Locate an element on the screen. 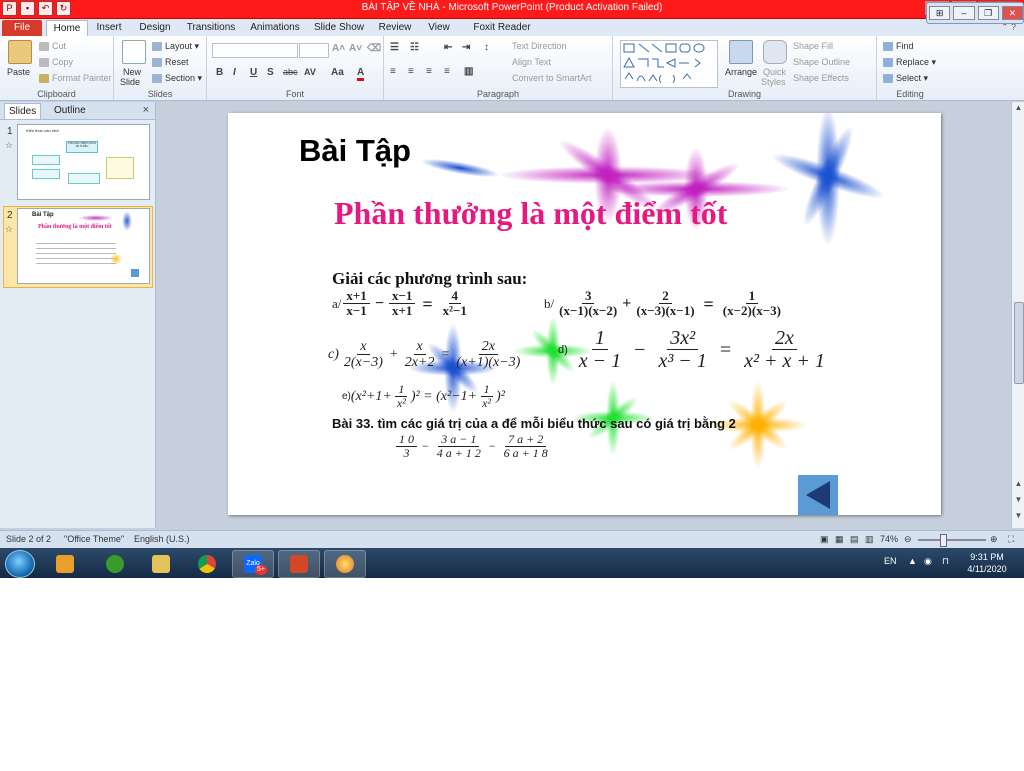 The width and height of the screenshot is (1024, 771). tab-design: Design is located at coordinates (155, 28).